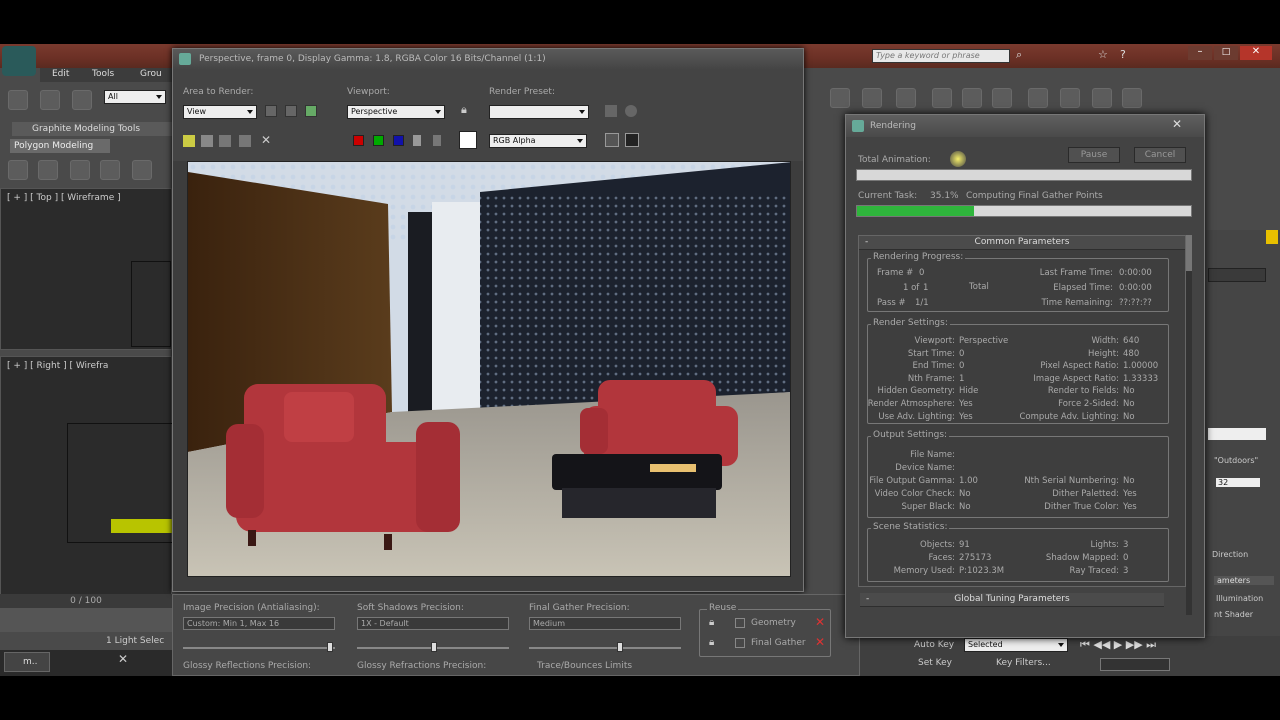 The height and width of the screenshot is (720, 1280). I want to click on app-logo-icon, so click(19, 61).